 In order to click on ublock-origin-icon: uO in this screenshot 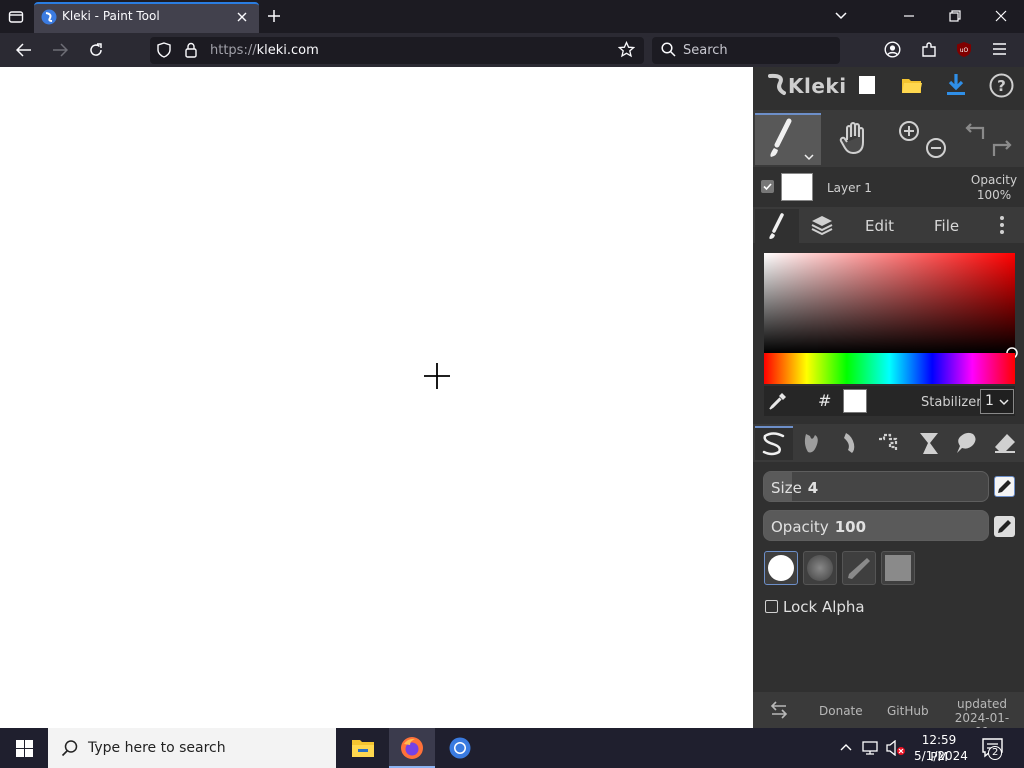, I will do `click(964, 49)`.